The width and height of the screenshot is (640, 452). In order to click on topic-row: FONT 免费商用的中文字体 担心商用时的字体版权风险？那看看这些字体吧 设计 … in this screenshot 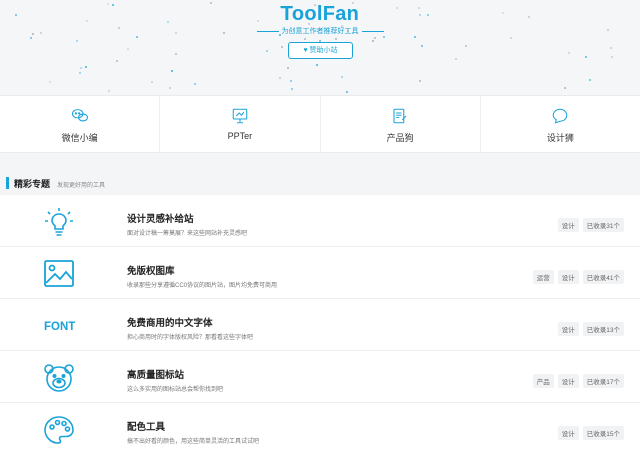, I will do `click(320, 325)`.